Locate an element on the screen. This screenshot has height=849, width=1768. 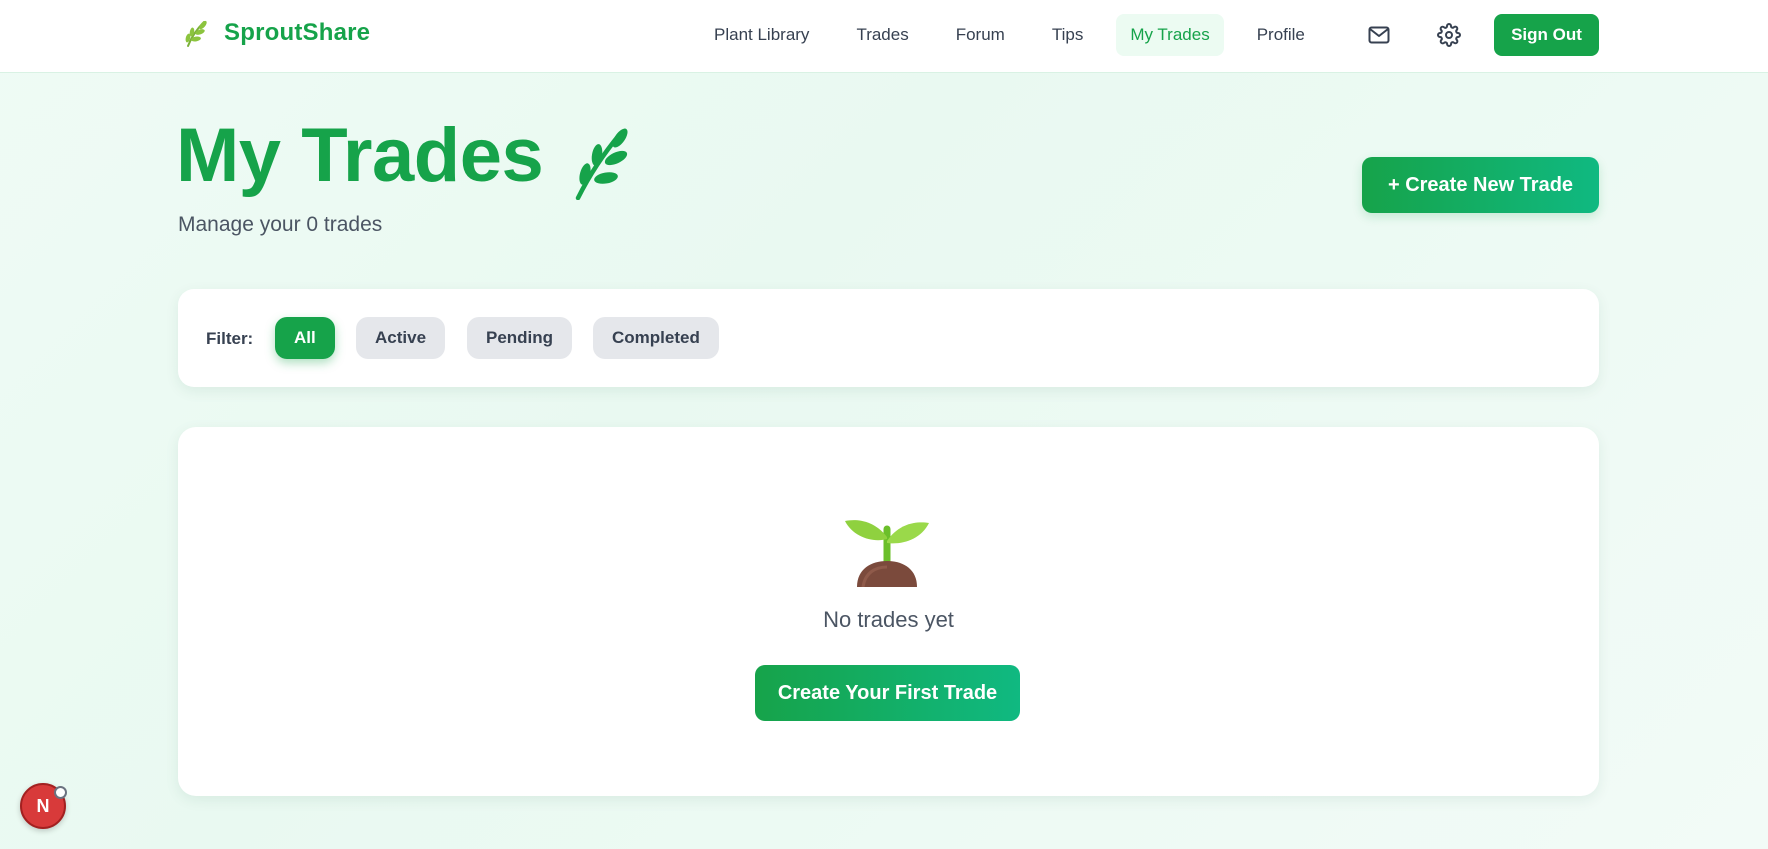
brand-name: SproutShare is located at coordinates (297, 32).